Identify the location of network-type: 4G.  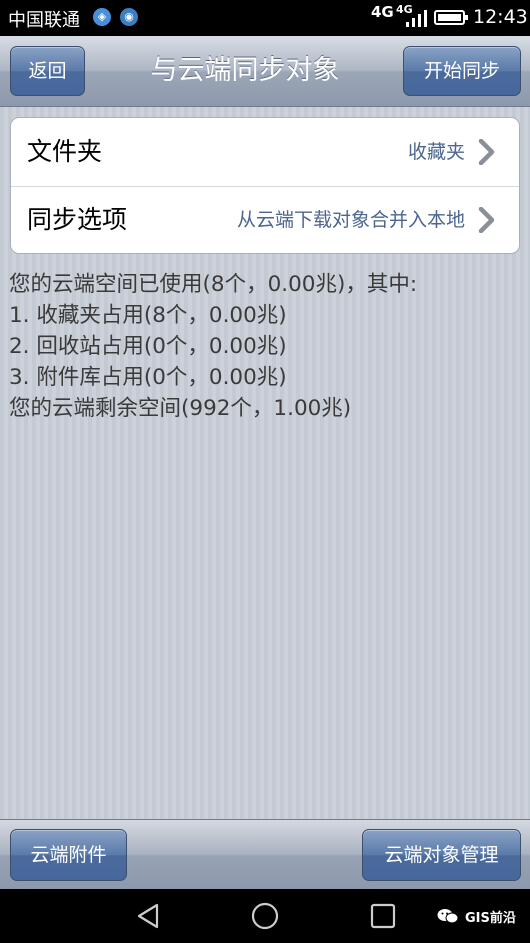
(382, 12).